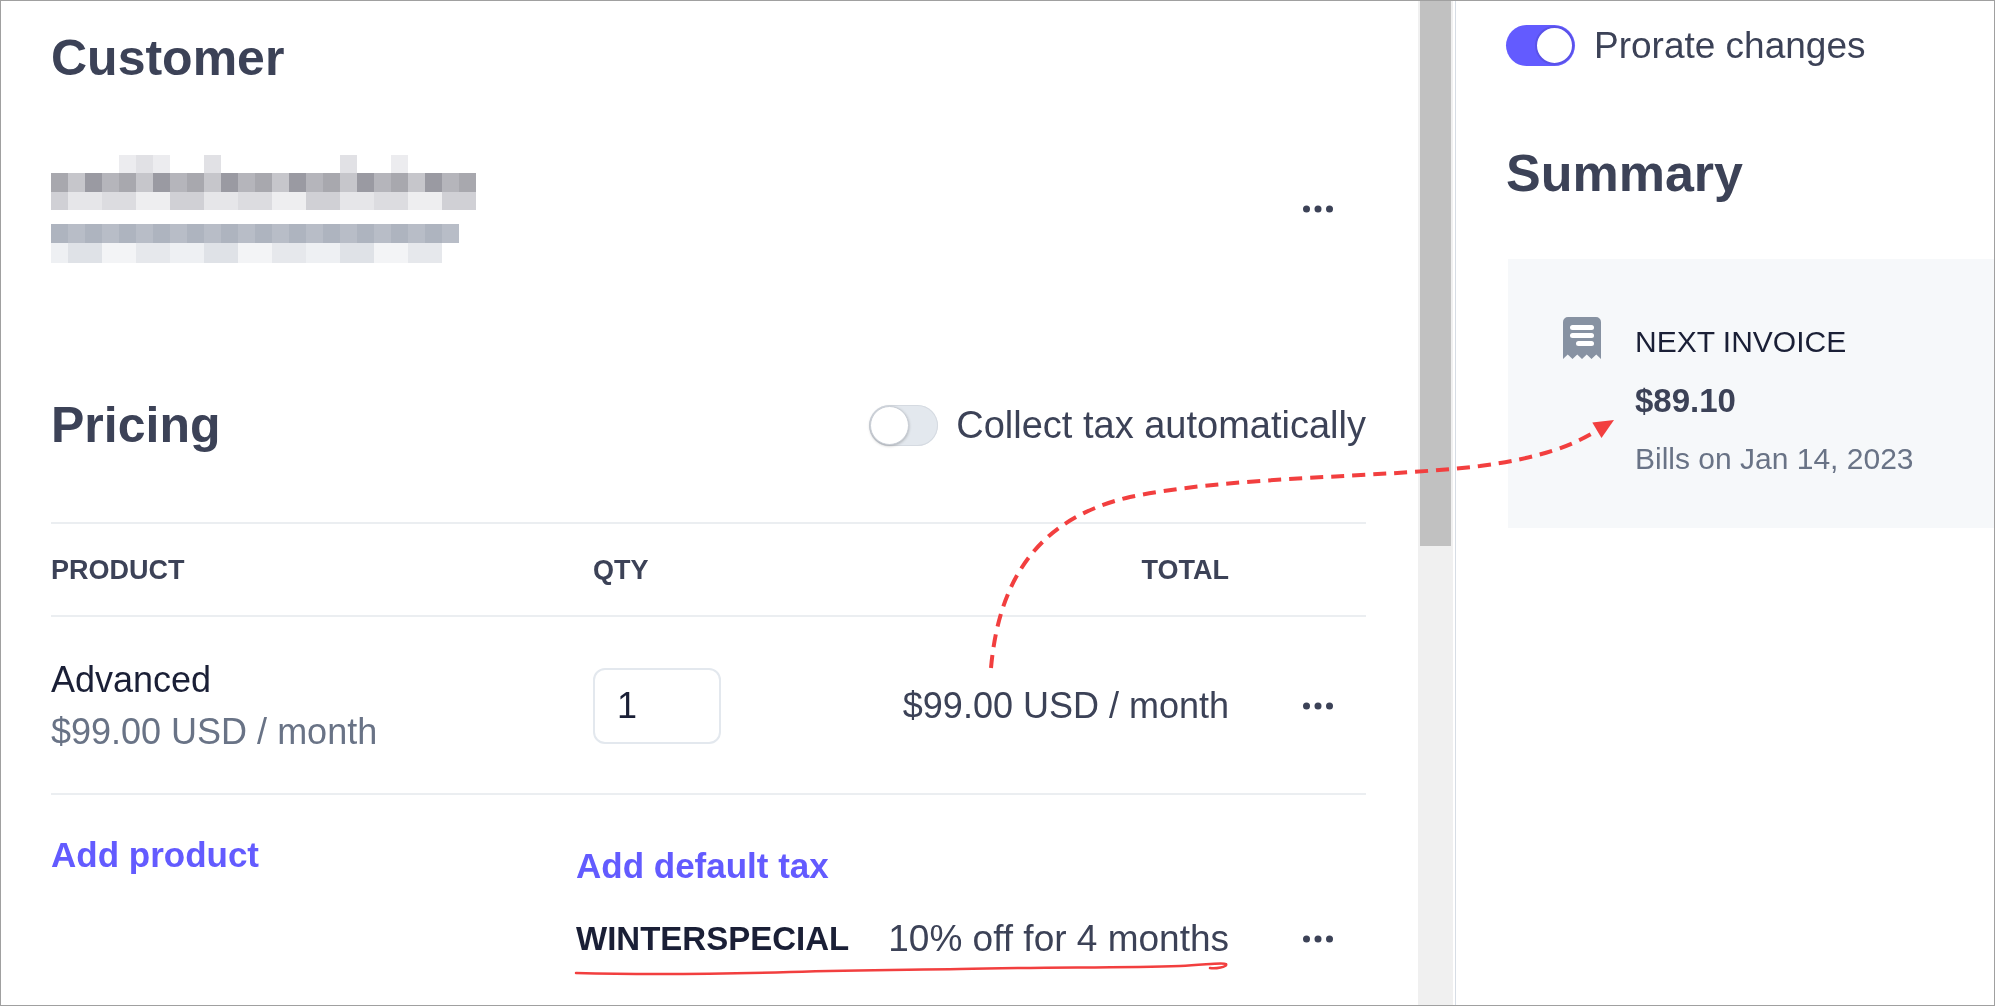 The height and width of the screenshot is (1006, 1995). What do you see at coordinates (1741, 342) in the screenshot?
I see `invoice-label: NEXT INVOICE` at bounding box center [1741, 342].